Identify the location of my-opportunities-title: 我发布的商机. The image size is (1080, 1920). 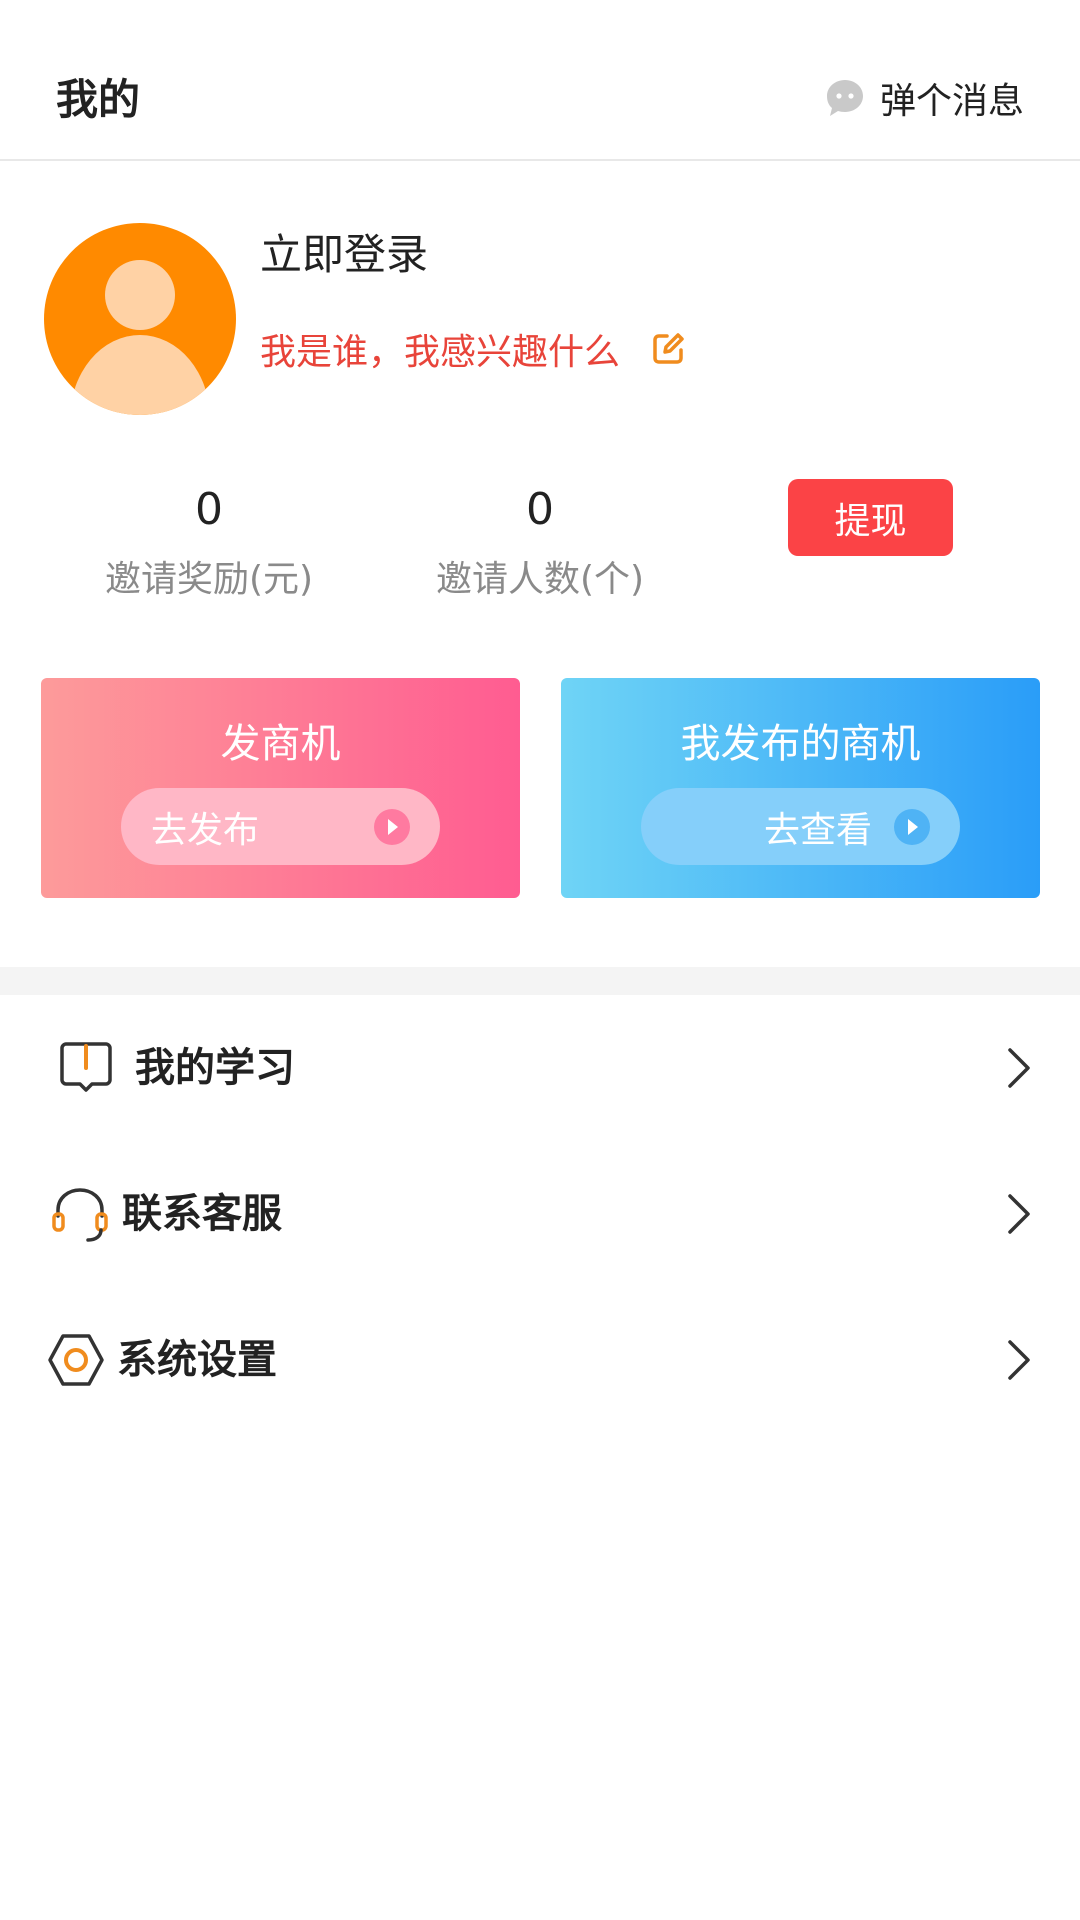
(800, 744).